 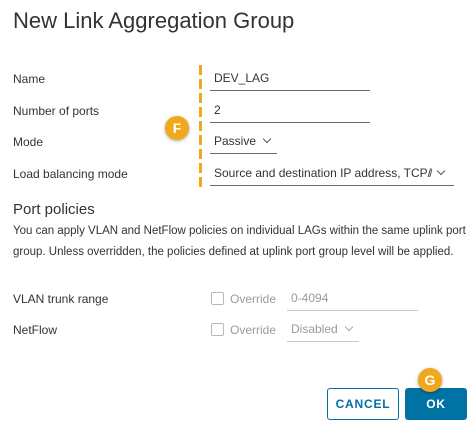 I want to click on netflow-label: NetFlow, so click(x=35, y=330).